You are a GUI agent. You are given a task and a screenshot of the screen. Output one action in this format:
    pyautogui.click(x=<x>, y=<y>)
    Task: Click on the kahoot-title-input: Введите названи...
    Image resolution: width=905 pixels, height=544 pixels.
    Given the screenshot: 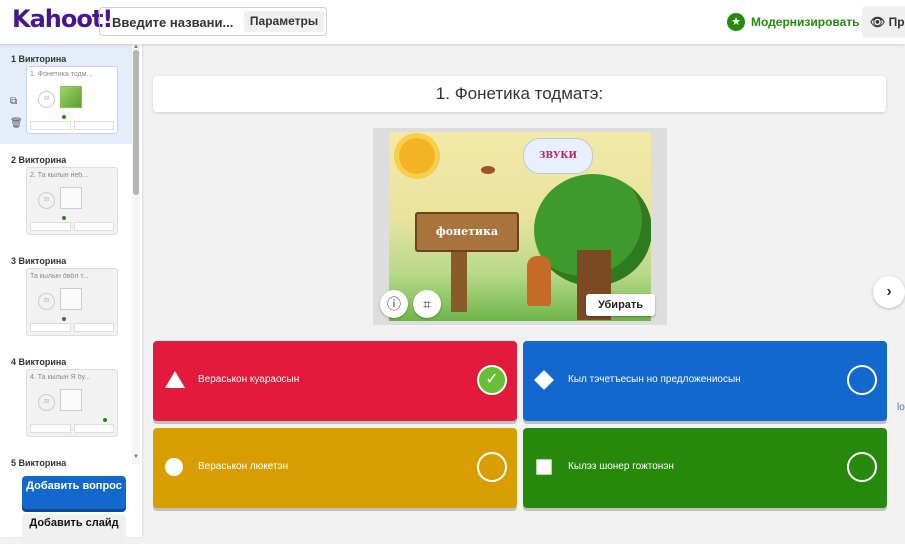 What is the action you would take?
    pyautogui.click(x=172, y=22)
    